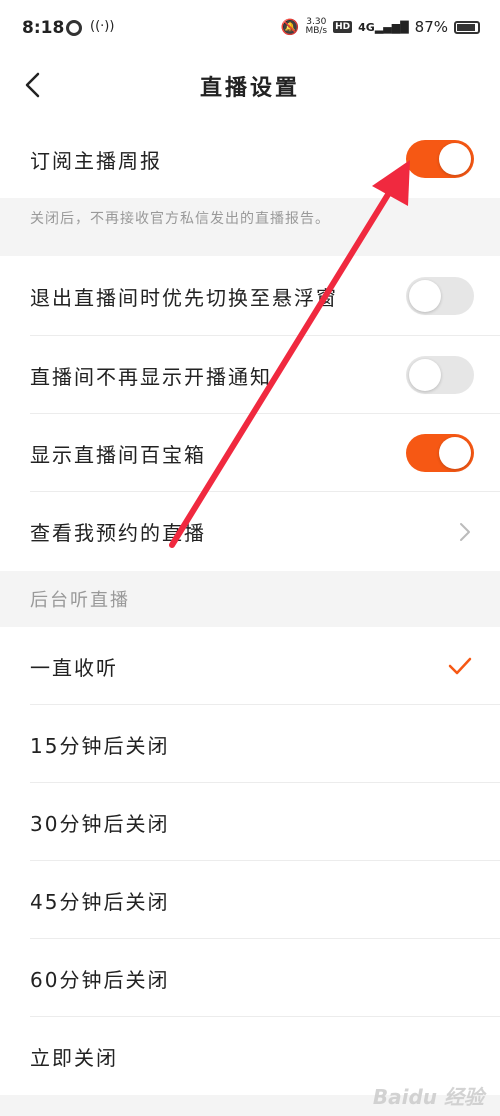 This screenshot has height=1116, width=500. Describe the element at coordinates (96, 160) in the screenshot. I see `setting-label: 订阅主播周报` at that location.